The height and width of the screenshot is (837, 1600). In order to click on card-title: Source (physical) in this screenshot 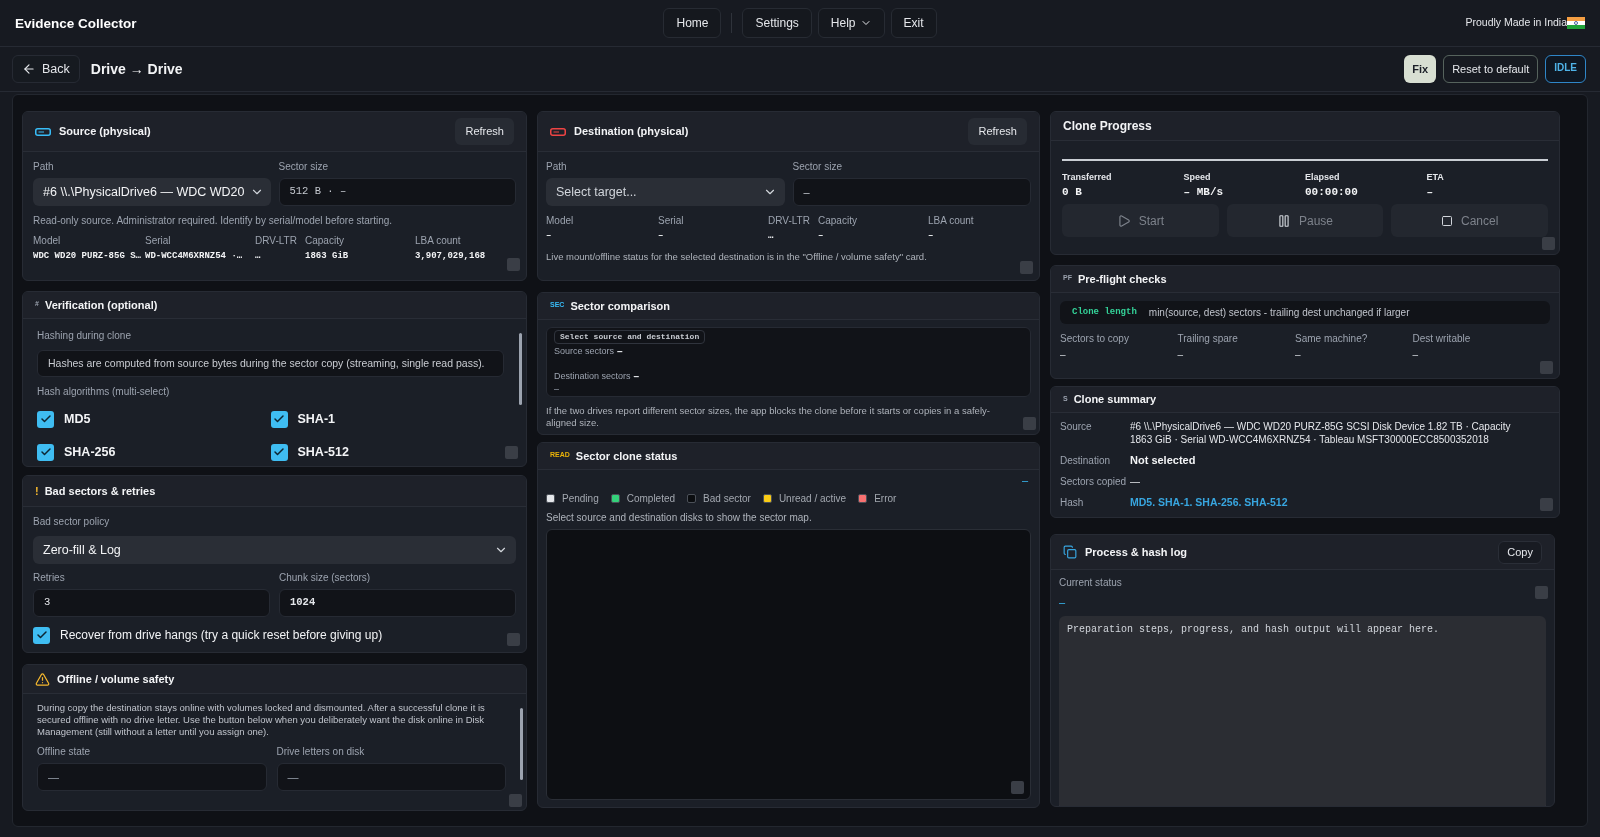, I will do `click(105, 132)`.